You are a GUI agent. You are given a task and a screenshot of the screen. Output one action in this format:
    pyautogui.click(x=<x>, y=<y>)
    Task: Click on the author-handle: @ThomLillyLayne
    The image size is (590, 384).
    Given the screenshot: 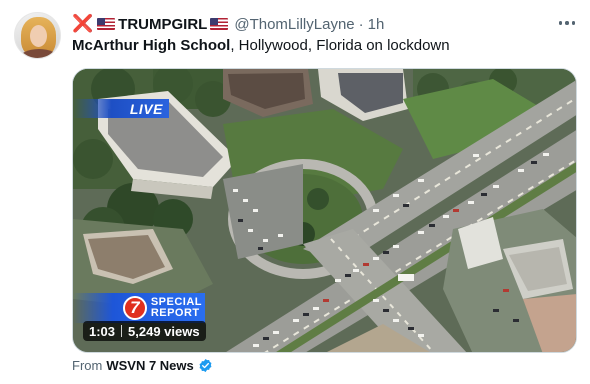 What is the action you would take?
    pyautogui.click(x=294, y=24)
    